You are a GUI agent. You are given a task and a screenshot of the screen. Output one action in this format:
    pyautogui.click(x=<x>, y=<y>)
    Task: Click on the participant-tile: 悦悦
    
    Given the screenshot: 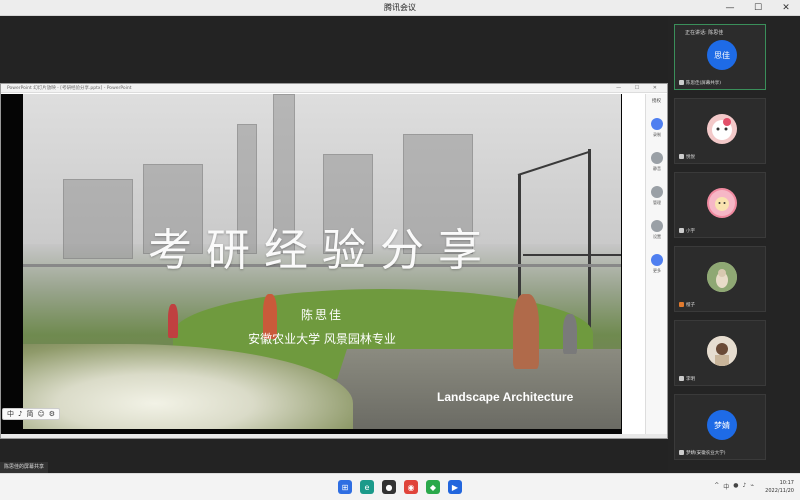 What is the action you would take?
    pyautogui.click(x=720, y=131)
    